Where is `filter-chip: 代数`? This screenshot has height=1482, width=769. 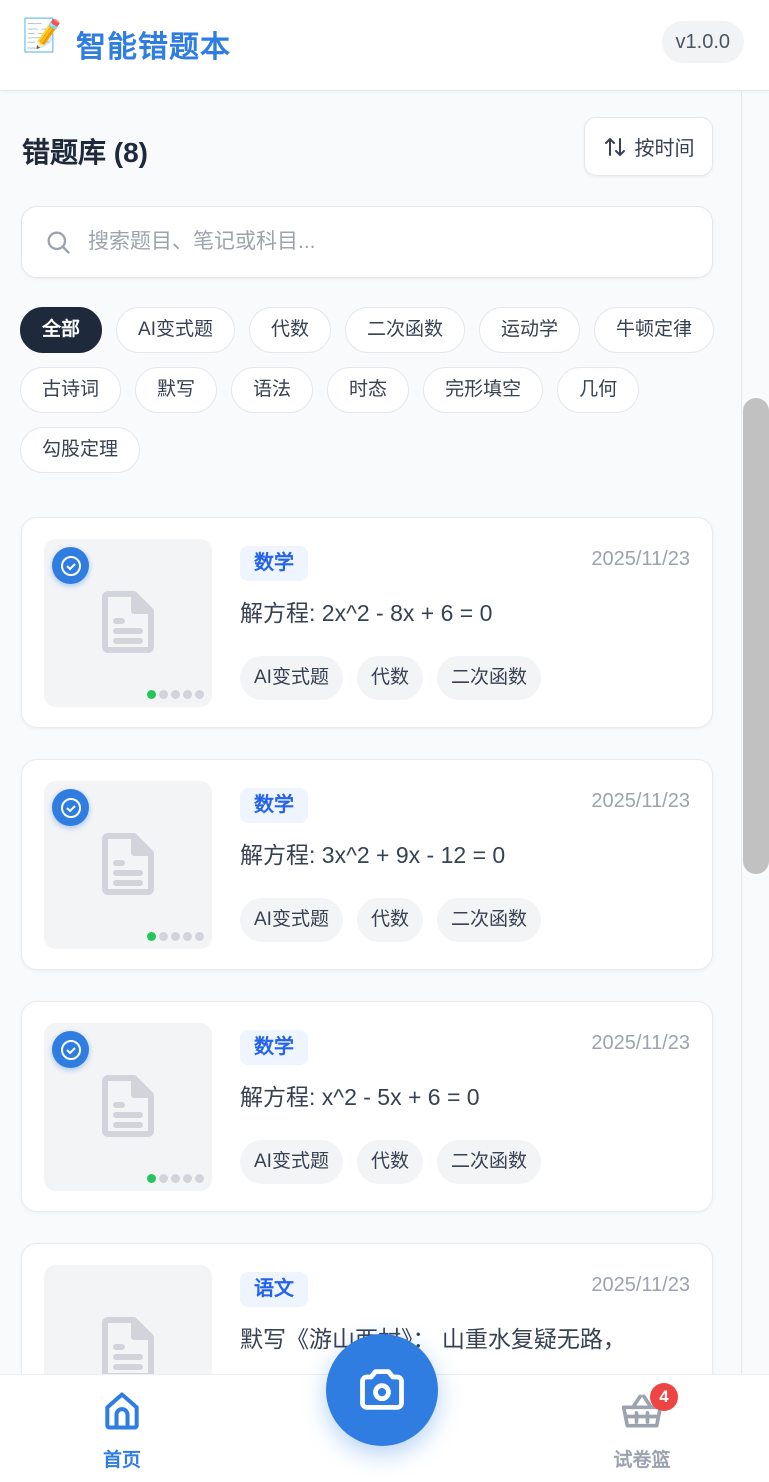 filter-chip: 代数 is located at coordinates (289, 330).